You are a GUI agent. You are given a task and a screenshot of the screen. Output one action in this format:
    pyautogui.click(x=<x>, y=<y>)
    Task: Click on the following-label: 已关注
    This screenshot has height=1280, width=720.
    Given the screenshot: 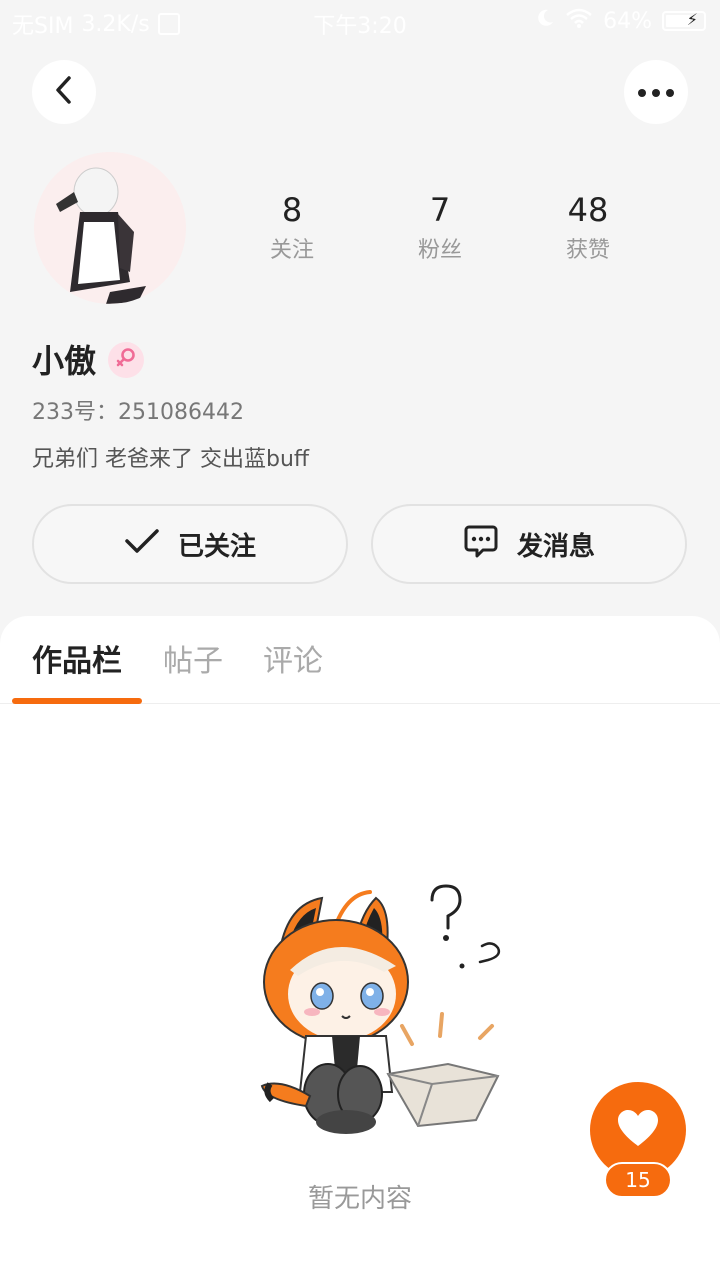 What is the action you would take?
    pyautogui.click(x=216, y=546)
    